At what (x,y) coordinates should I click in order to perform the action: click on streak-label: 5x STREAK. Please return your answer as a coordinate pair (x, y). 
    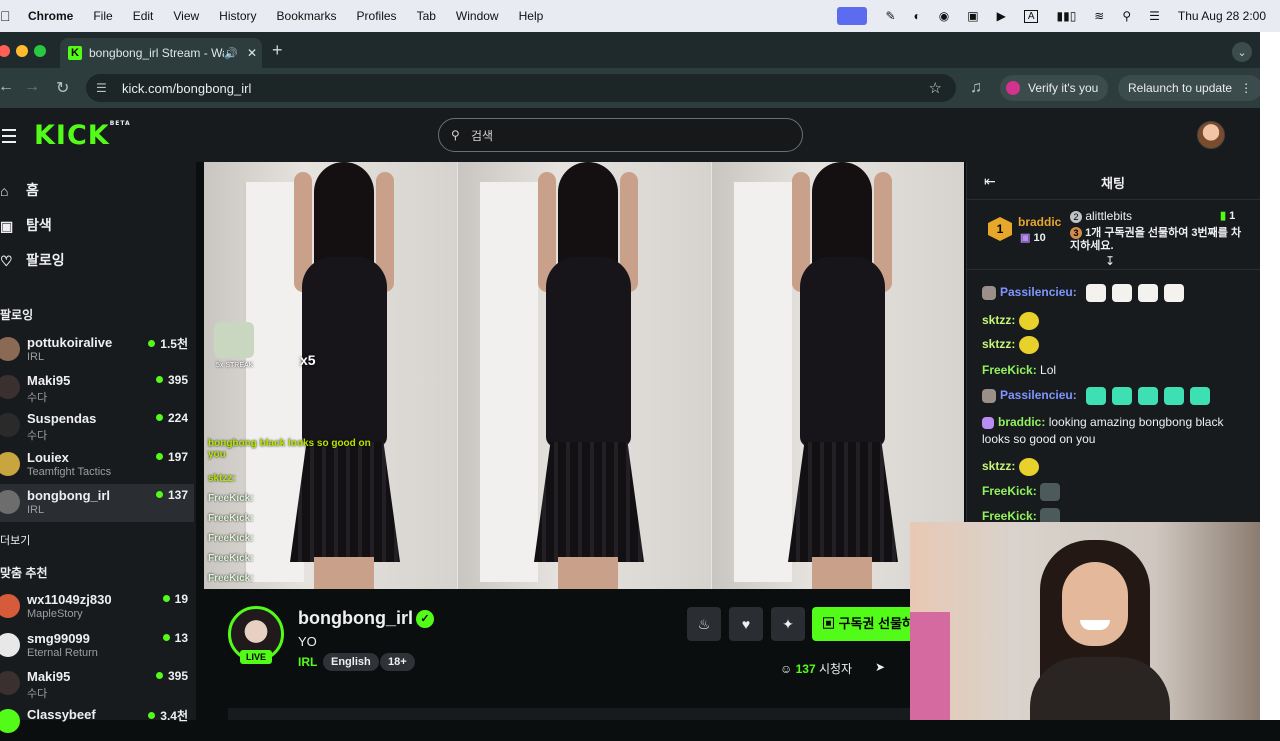
    Looking at the image, I should click on (235, 365).